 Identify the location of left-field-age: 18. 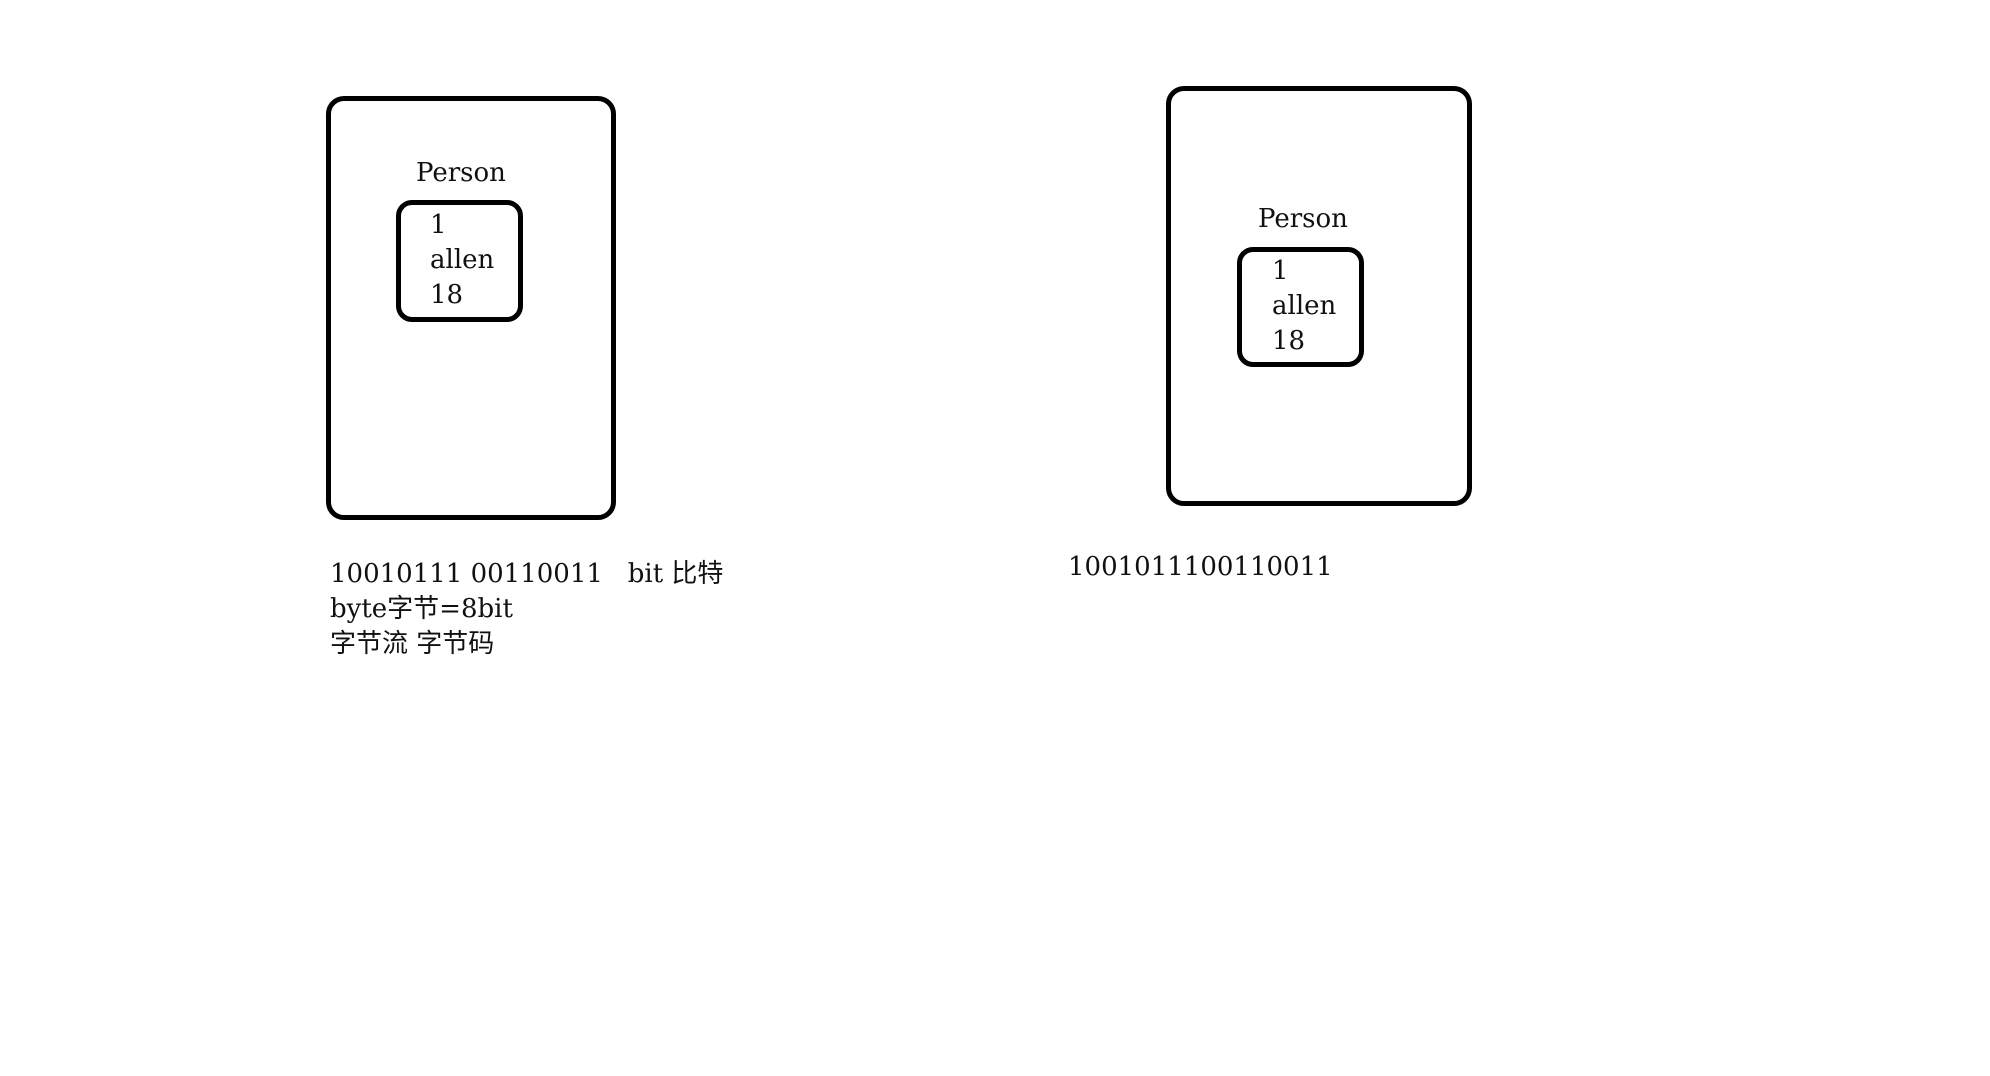
(447, 295).